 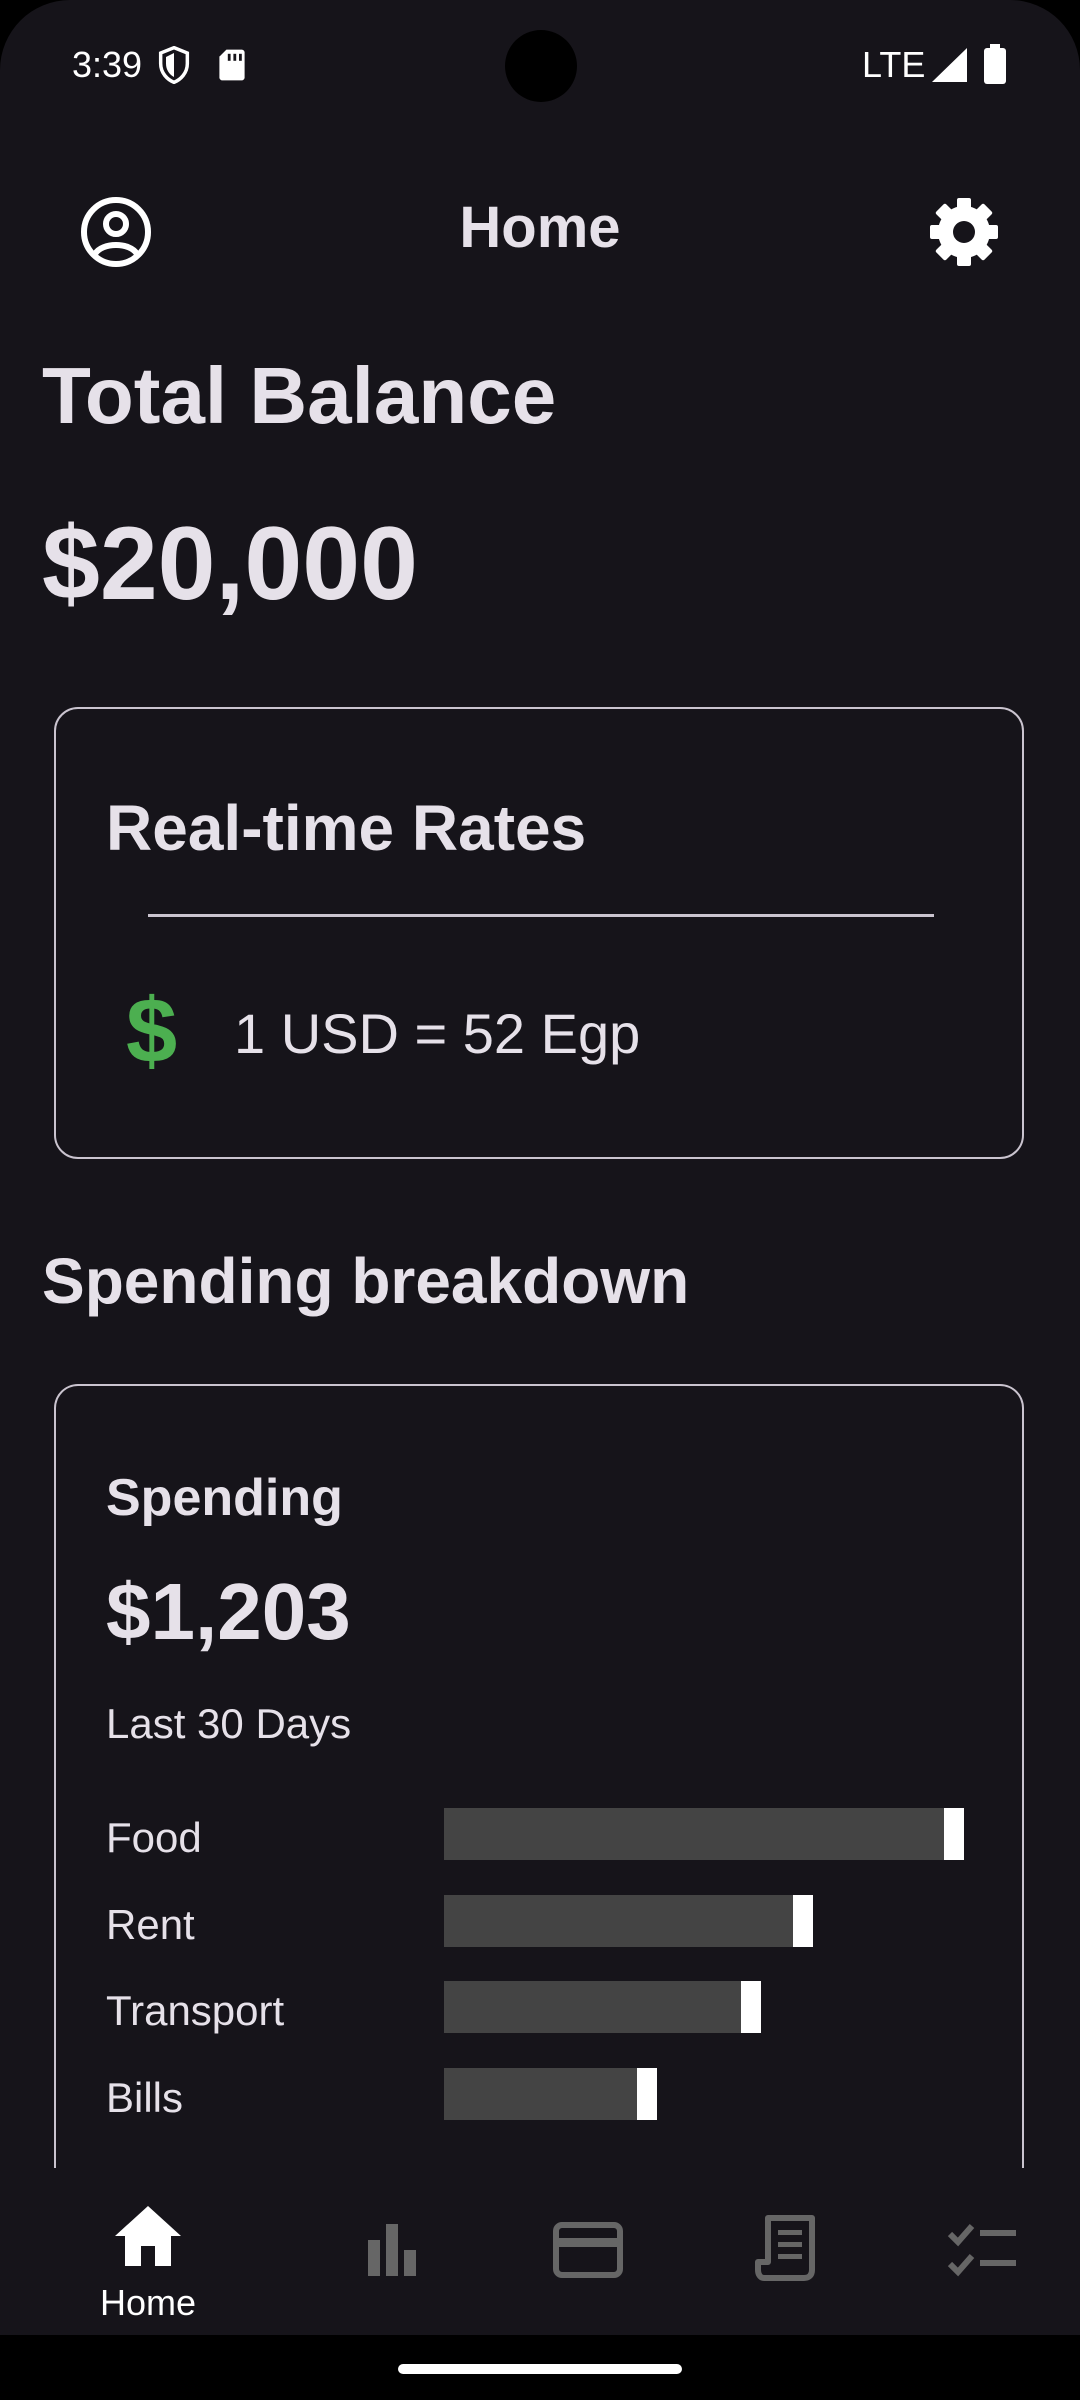 I want to click on category-row-food: Food, so click(x=541, y=1836).